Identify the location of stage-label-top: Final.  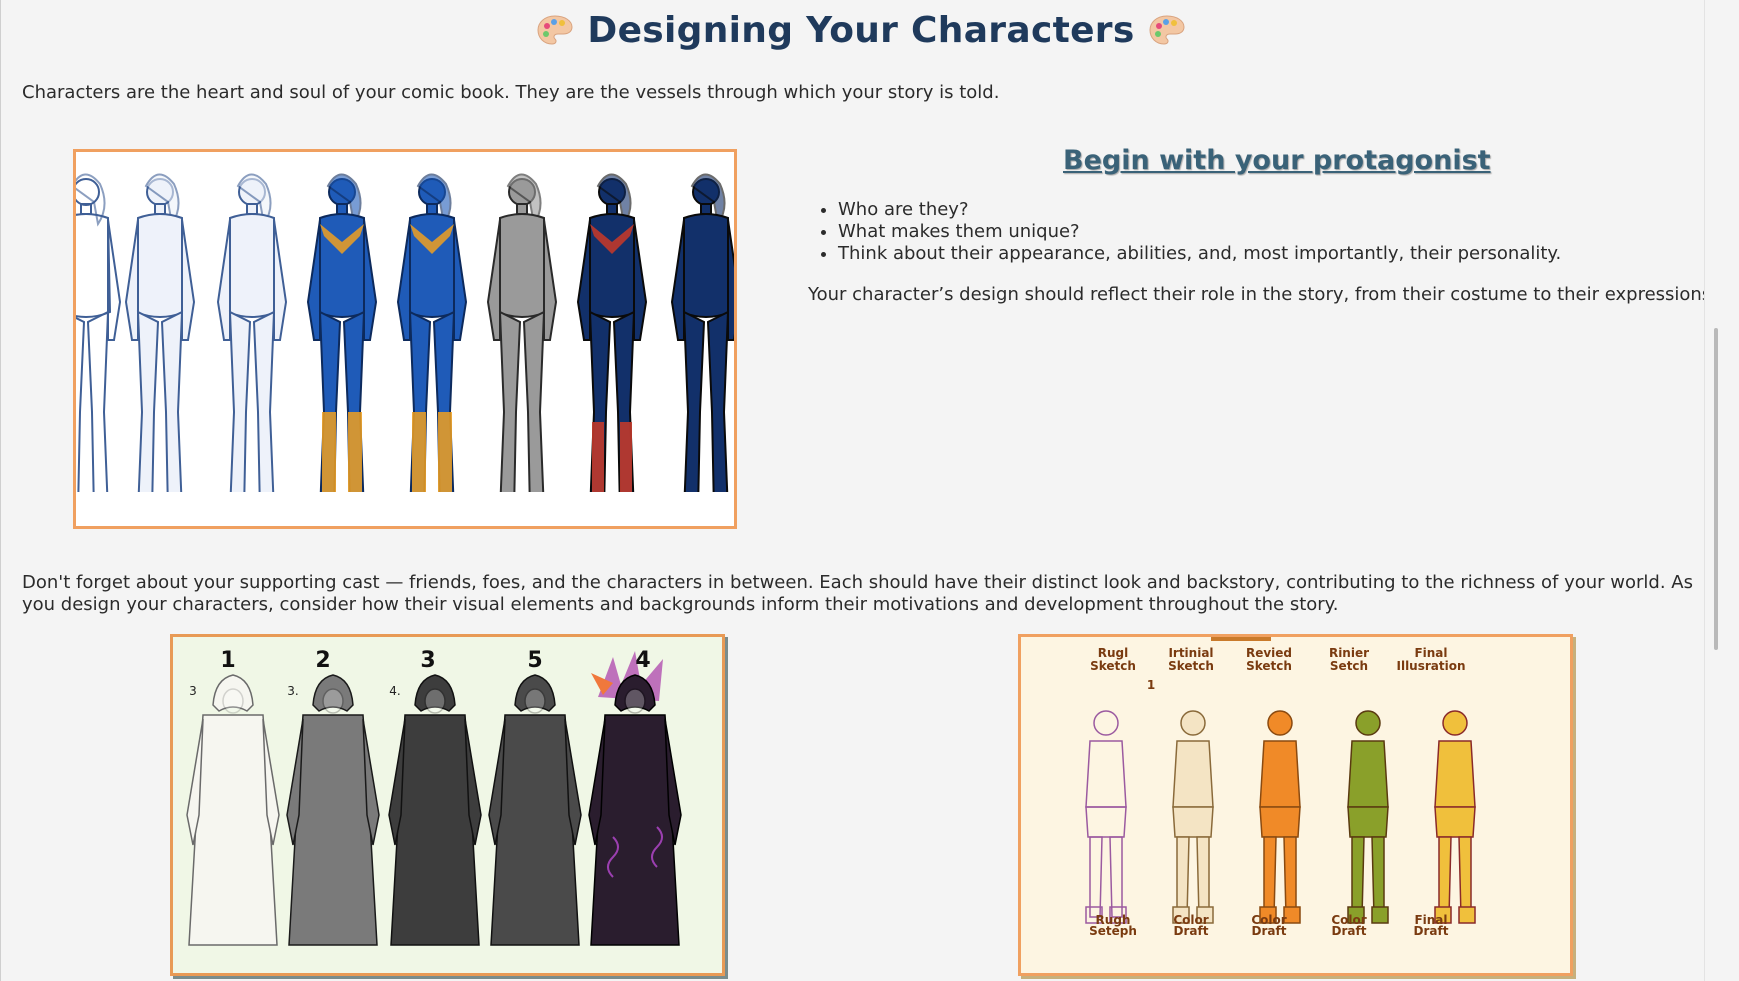
(1430, 653).